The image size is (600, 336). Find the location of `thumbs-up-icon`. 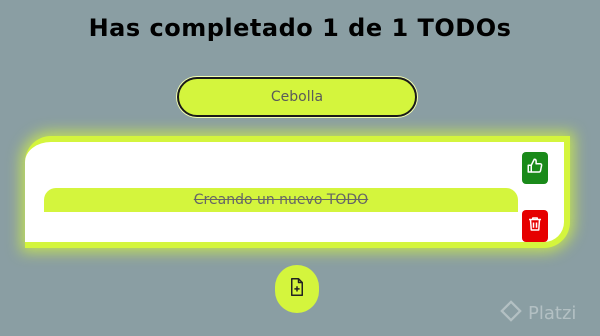

thumbs-up-icon is located at coordinates (535, 168).